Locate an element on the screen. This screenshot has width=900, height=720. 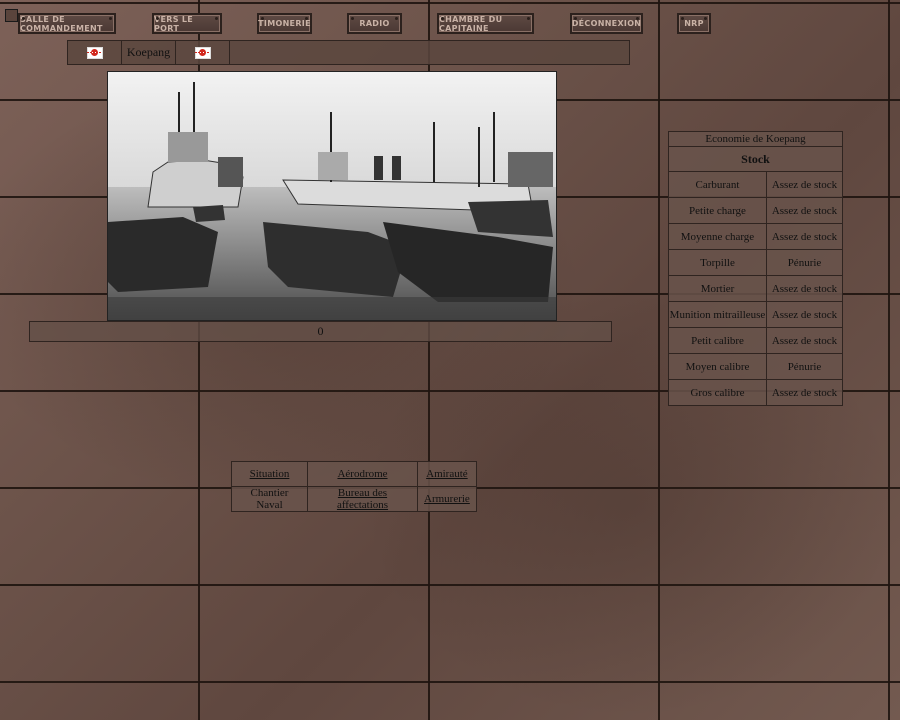
port-header-bar: Koepang is located at coordinates (348, 52).